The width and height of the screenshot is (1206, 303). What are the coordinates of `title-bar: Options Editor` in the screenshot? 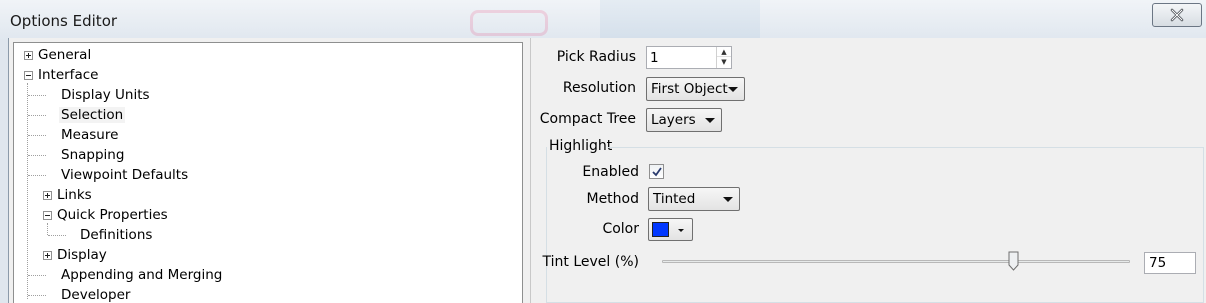 It's located at (603, 20).